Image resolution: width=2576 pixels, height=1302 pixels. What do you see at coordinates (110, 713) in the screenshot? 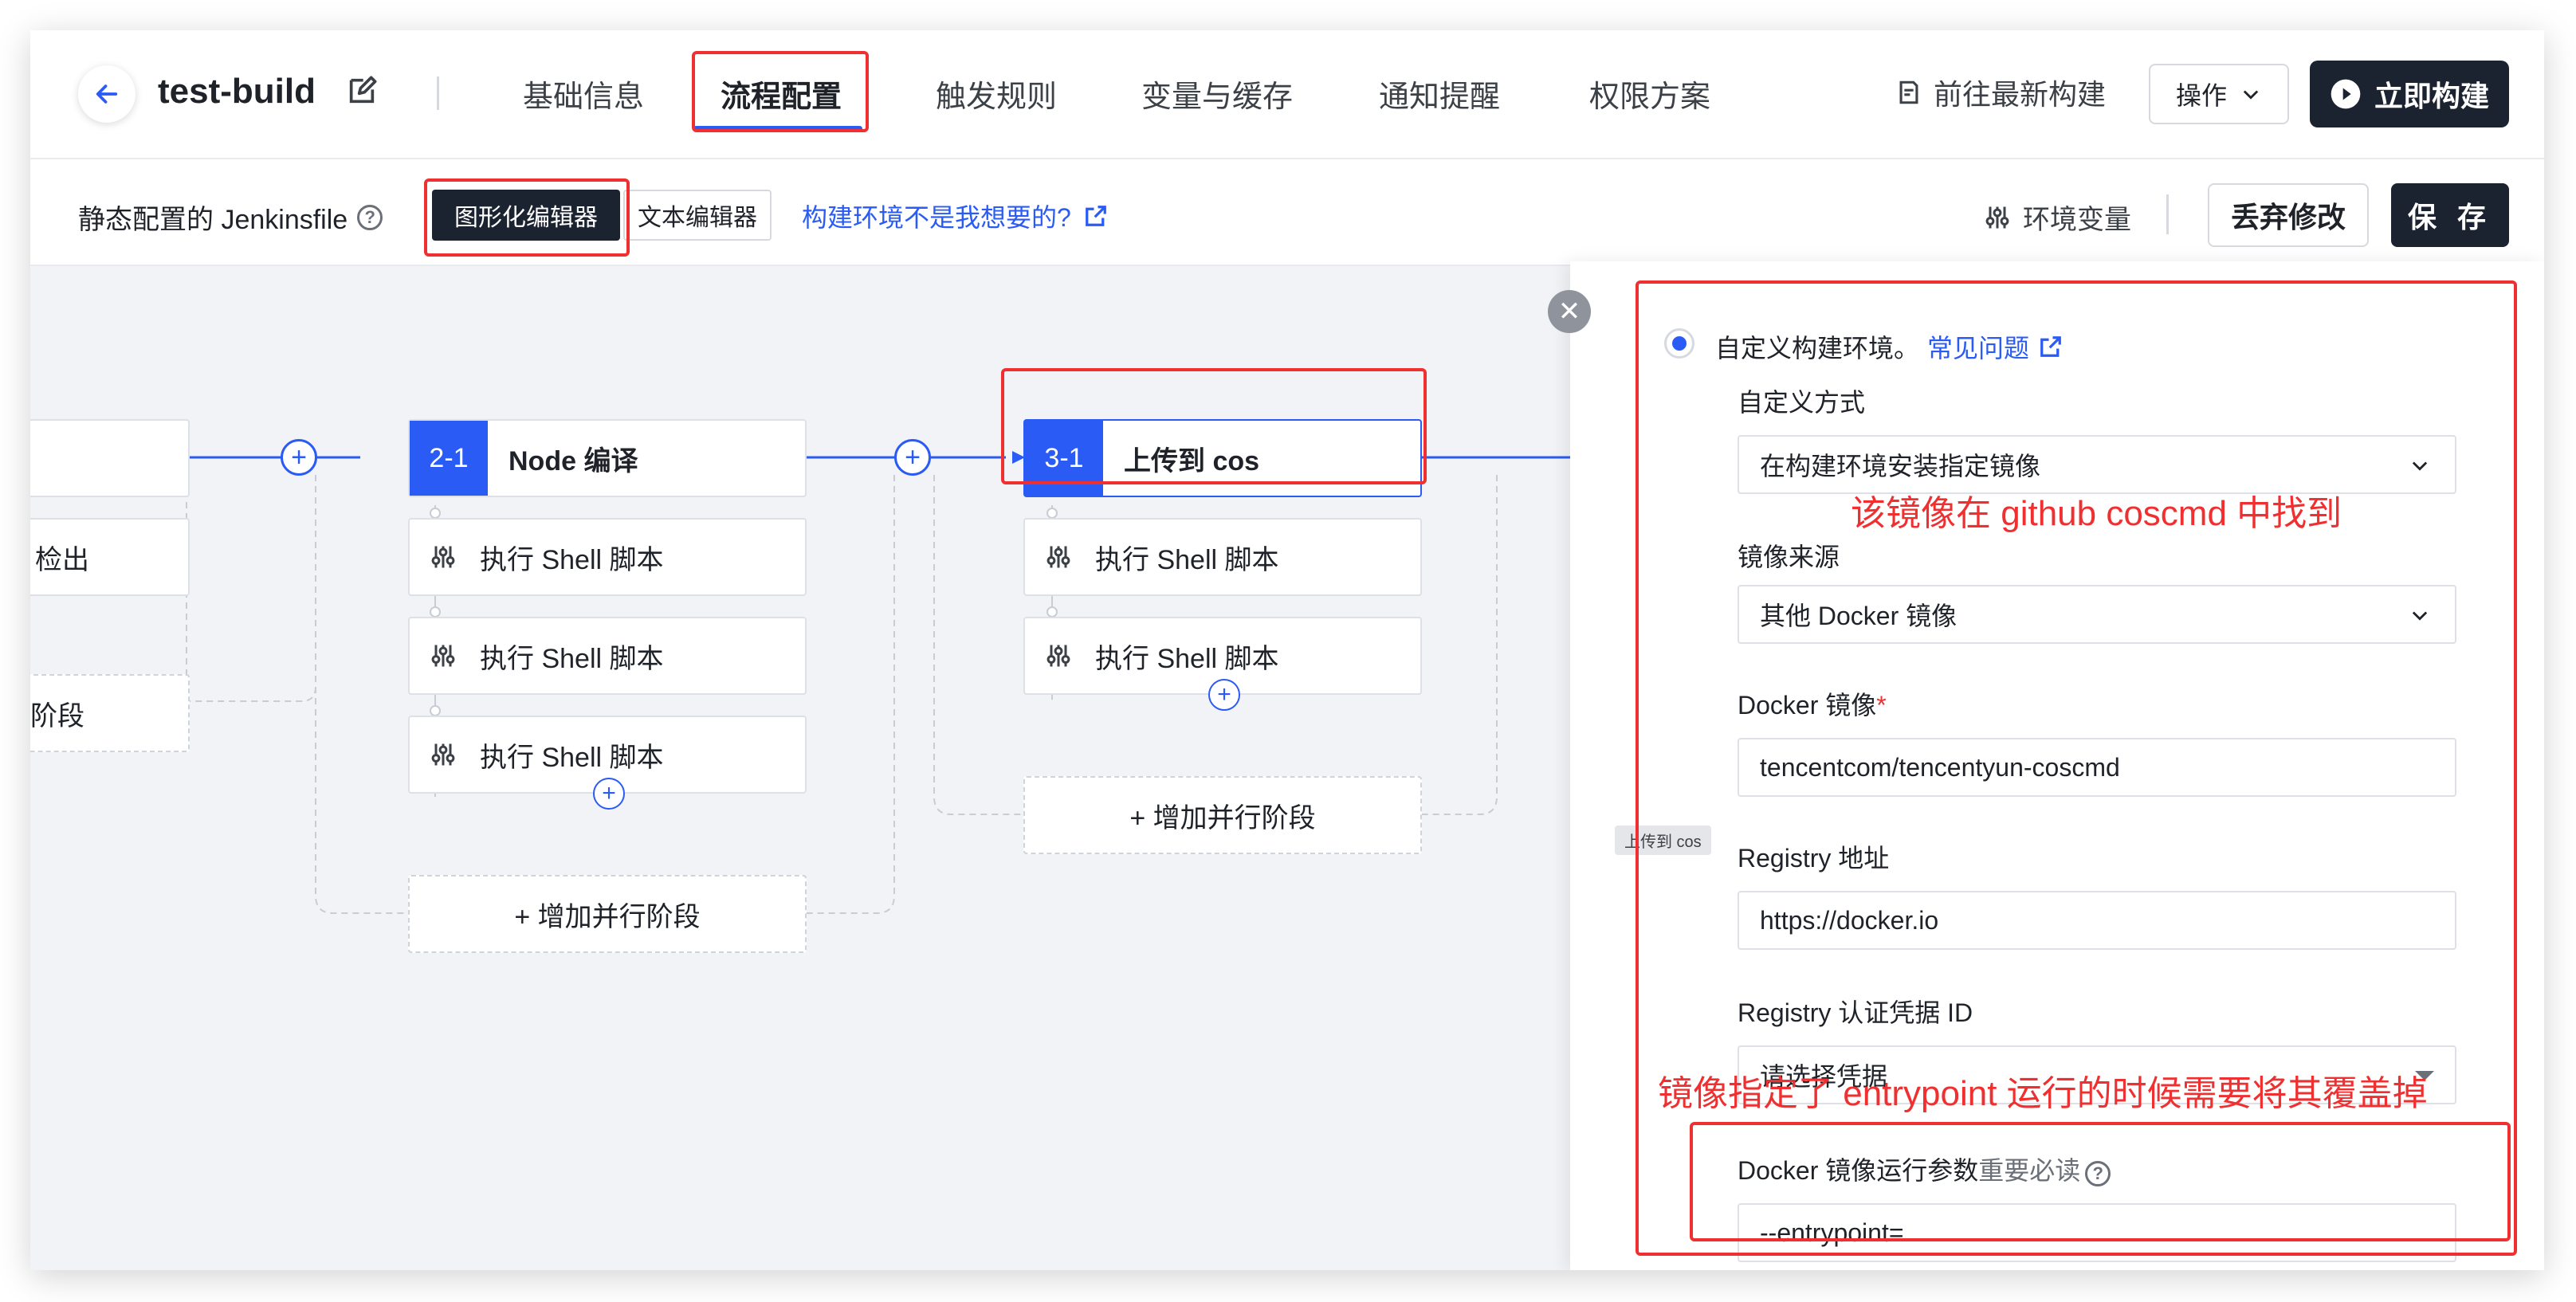
I see `add-parallel-stage-partial: 阶段` at bounding box center [110, 713].